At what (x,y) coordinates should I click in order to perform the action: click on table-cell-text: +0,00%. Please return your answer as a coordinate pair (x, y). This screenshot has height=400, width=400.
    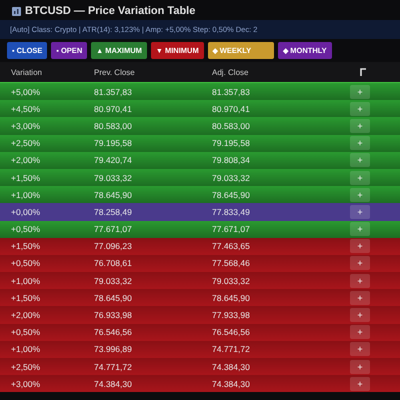
    Looking at the image, I should click on (26, 211).